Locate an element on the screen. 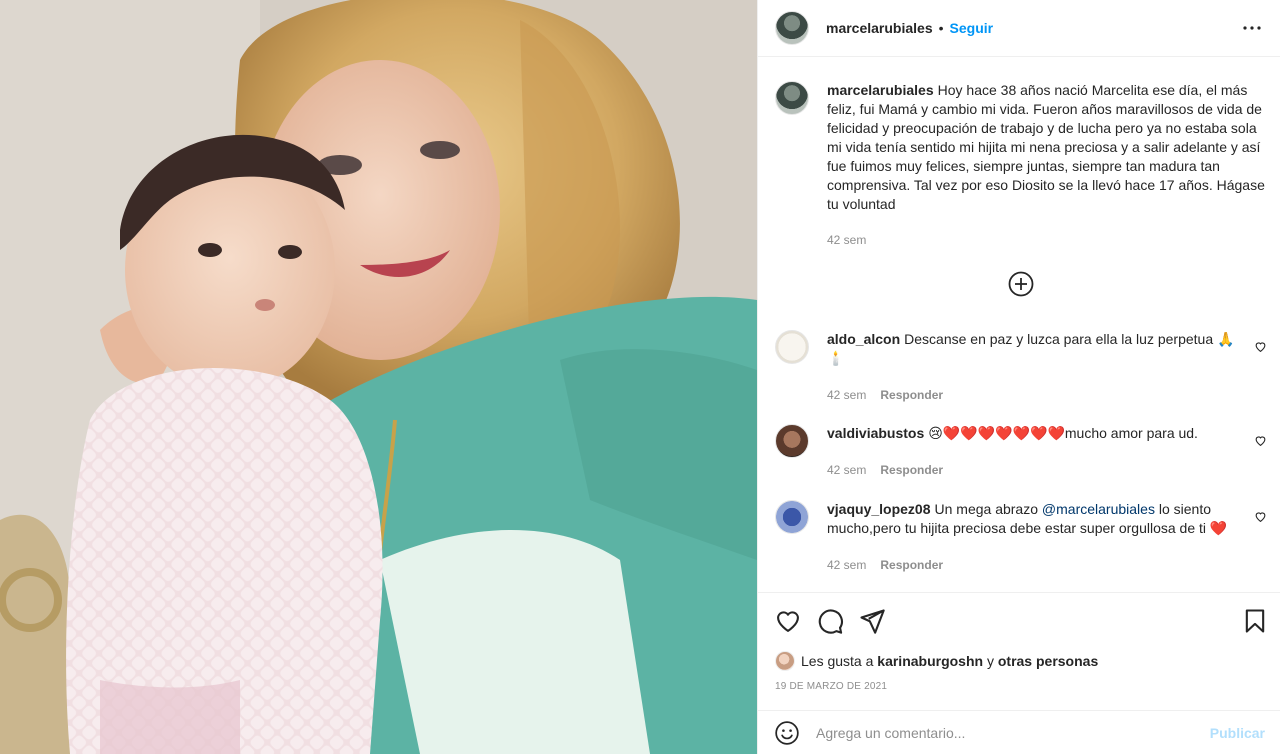 This screenshot has width=1280, height=754. bookmark-icon is located at coordinates (1255, 621).